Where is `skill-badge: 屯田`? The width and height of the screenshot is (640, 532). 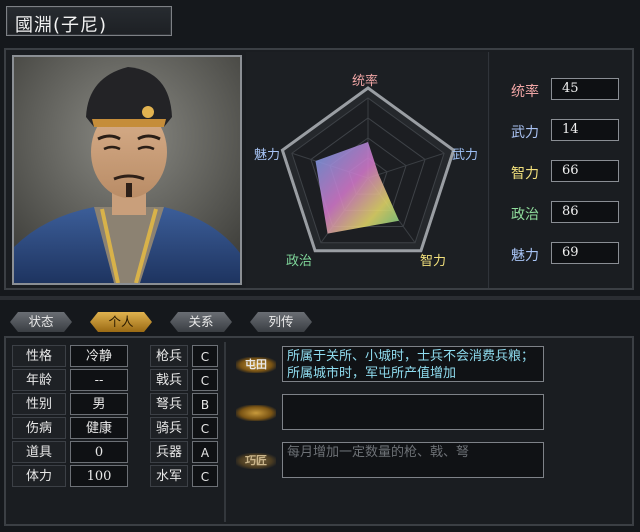
skill-badge: 屯田 is located at coordinates (256, 365).